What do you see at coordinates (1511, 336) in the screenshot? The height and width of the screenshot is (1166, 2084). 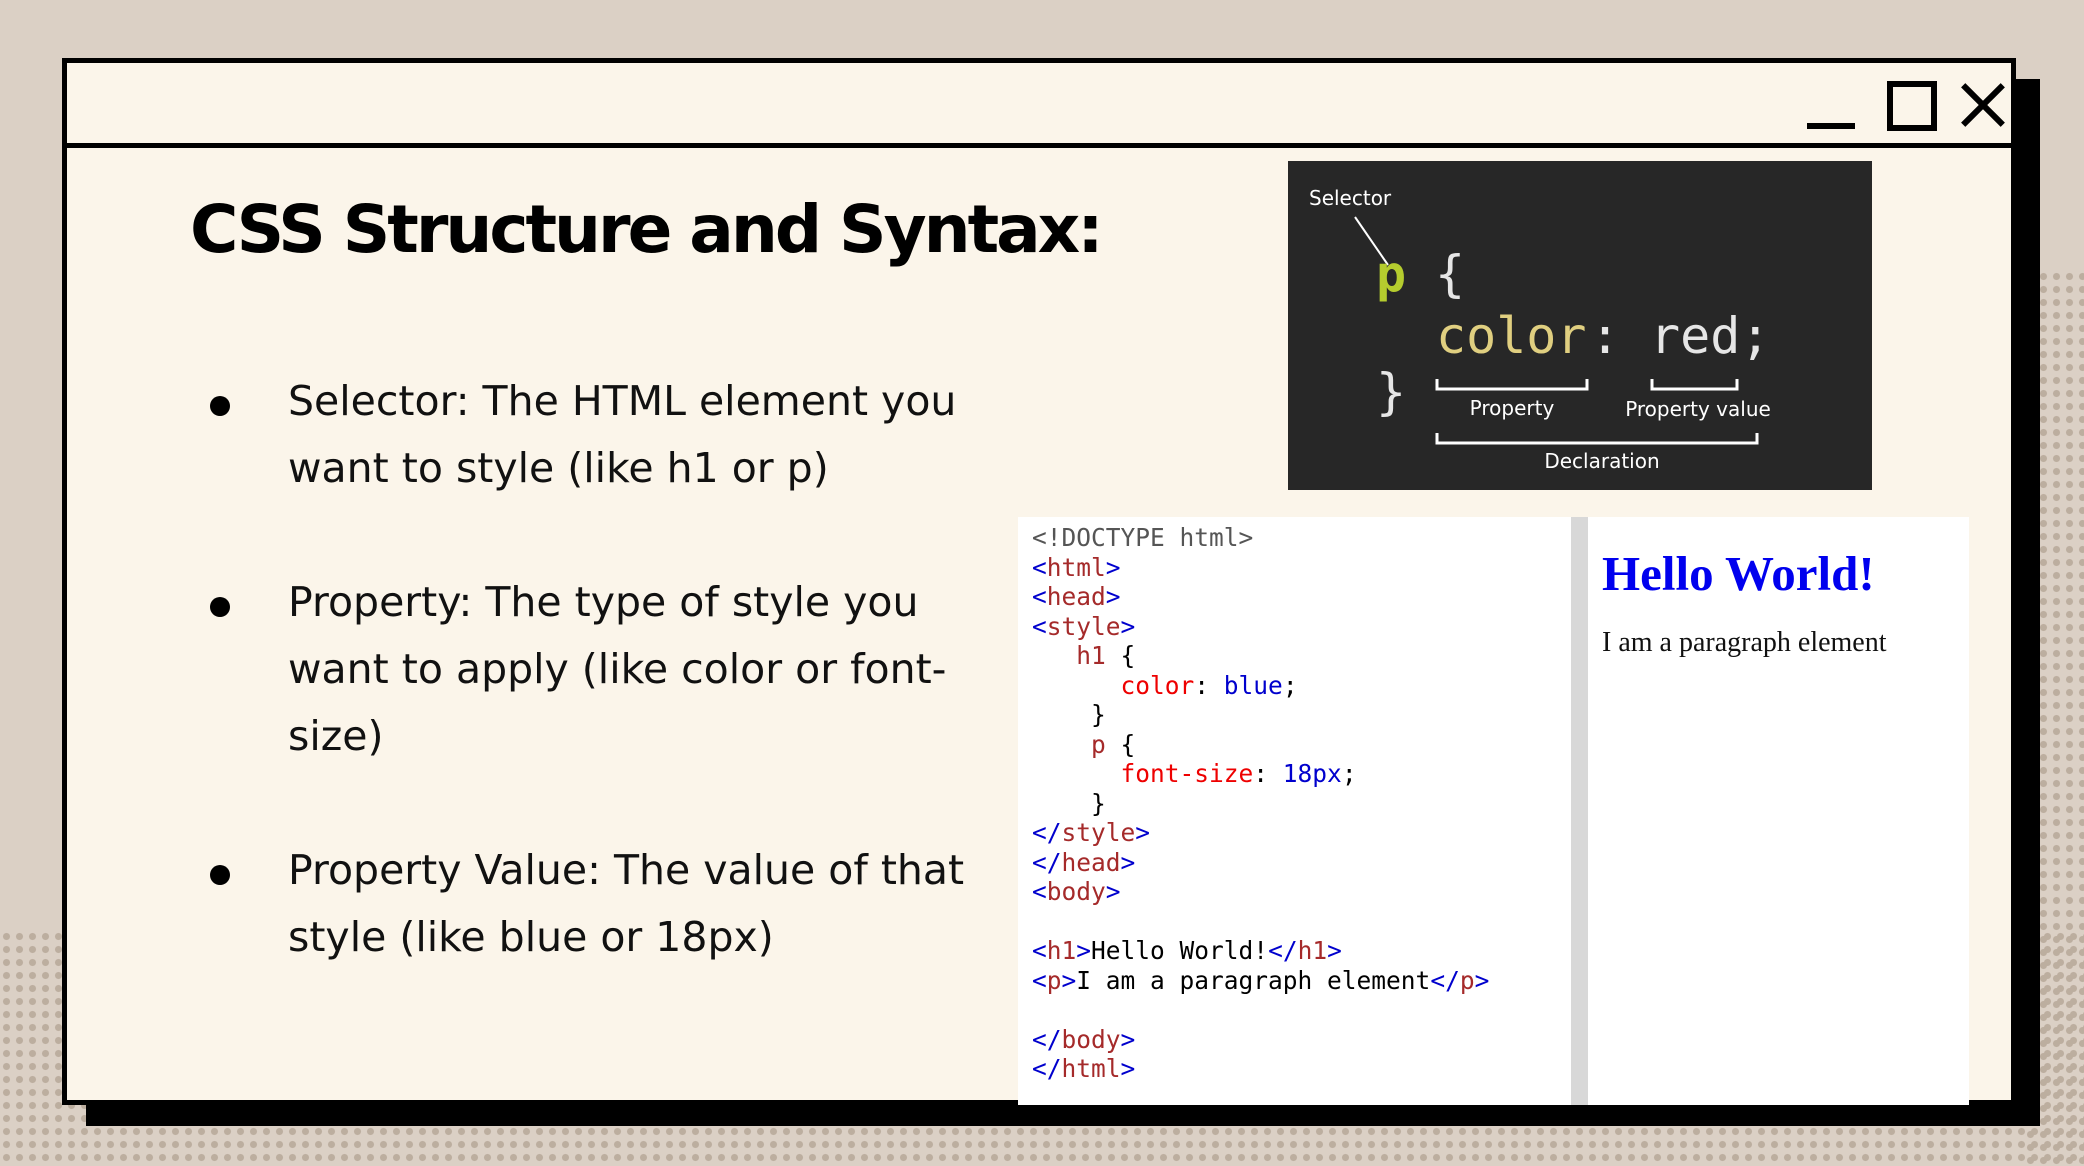 I see `diagram-property: color` at bounding box center [1511, 336].